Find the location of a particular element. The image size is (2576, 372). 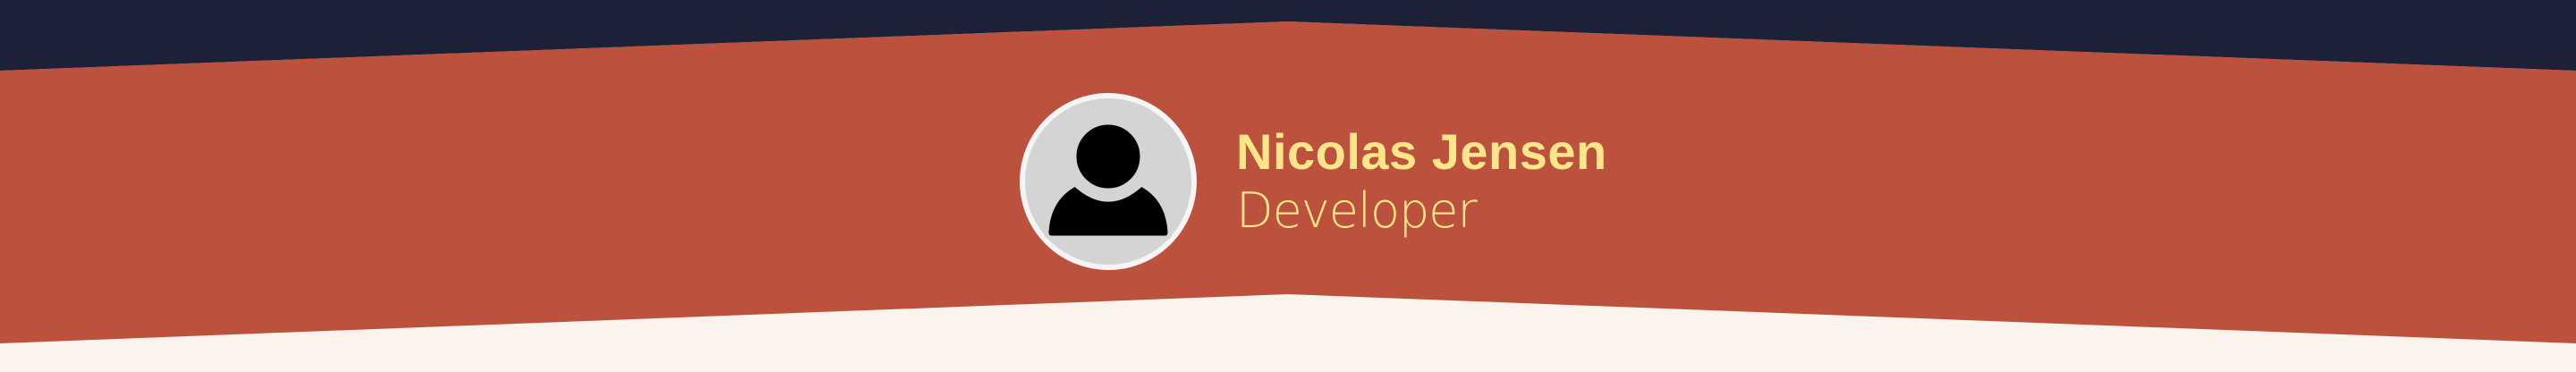

profile-name: Nicolas Jensen is located at coordinates (1421, 151).